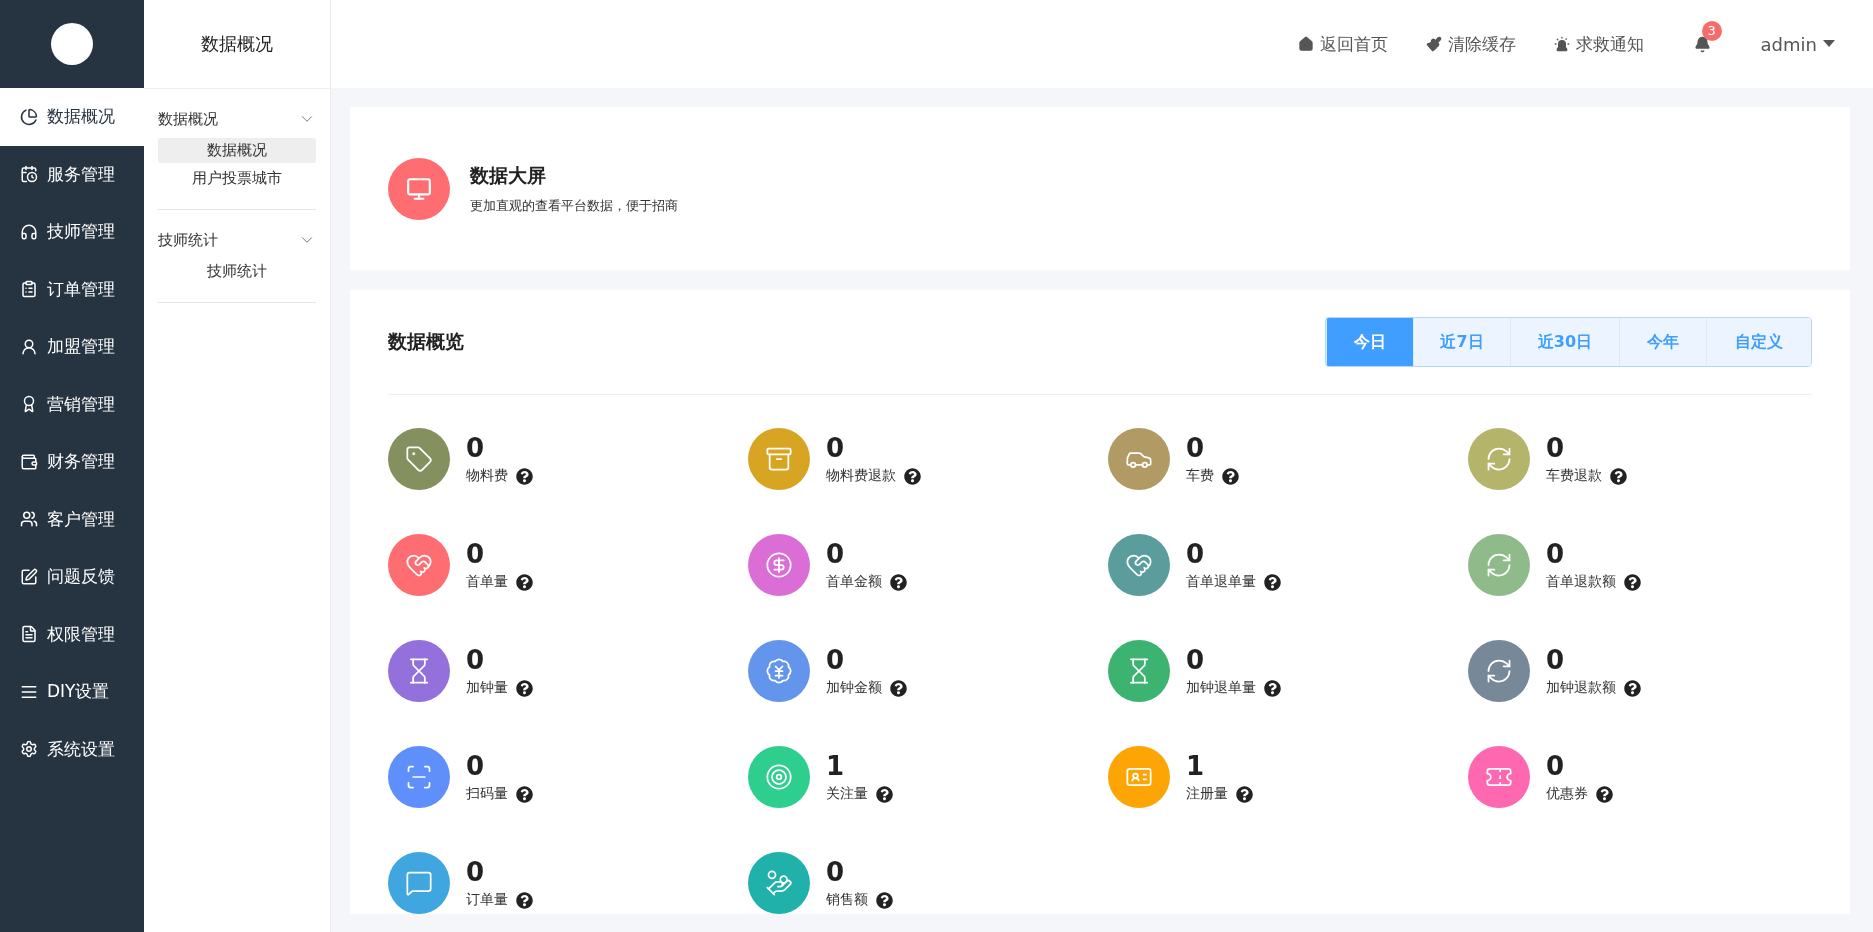 The image size is (1873, 932). Describe the element at coordinates (1567, 794) in the screenshot. I see `stat-label: 优惠券` at that location.